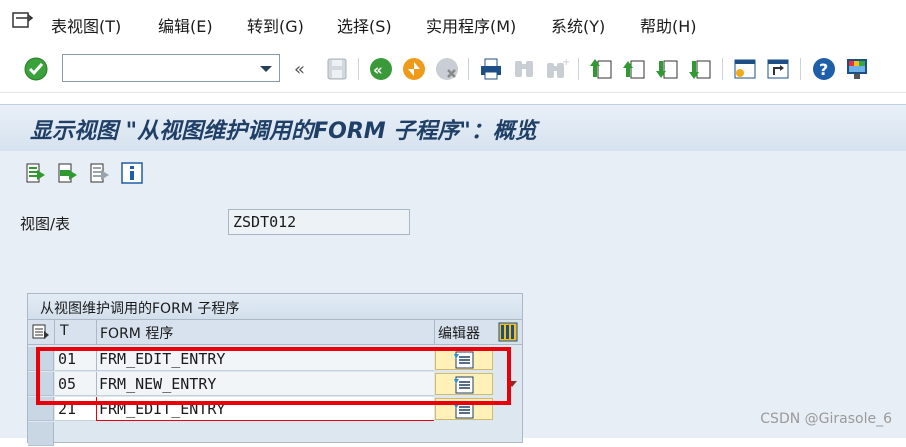 Image resolution: width=906 pixels, height=447 pixels. What do you see at coordinates (75, 384) in the screenshot?
I see `cell-t: 05` at bounding box center [75, 384].